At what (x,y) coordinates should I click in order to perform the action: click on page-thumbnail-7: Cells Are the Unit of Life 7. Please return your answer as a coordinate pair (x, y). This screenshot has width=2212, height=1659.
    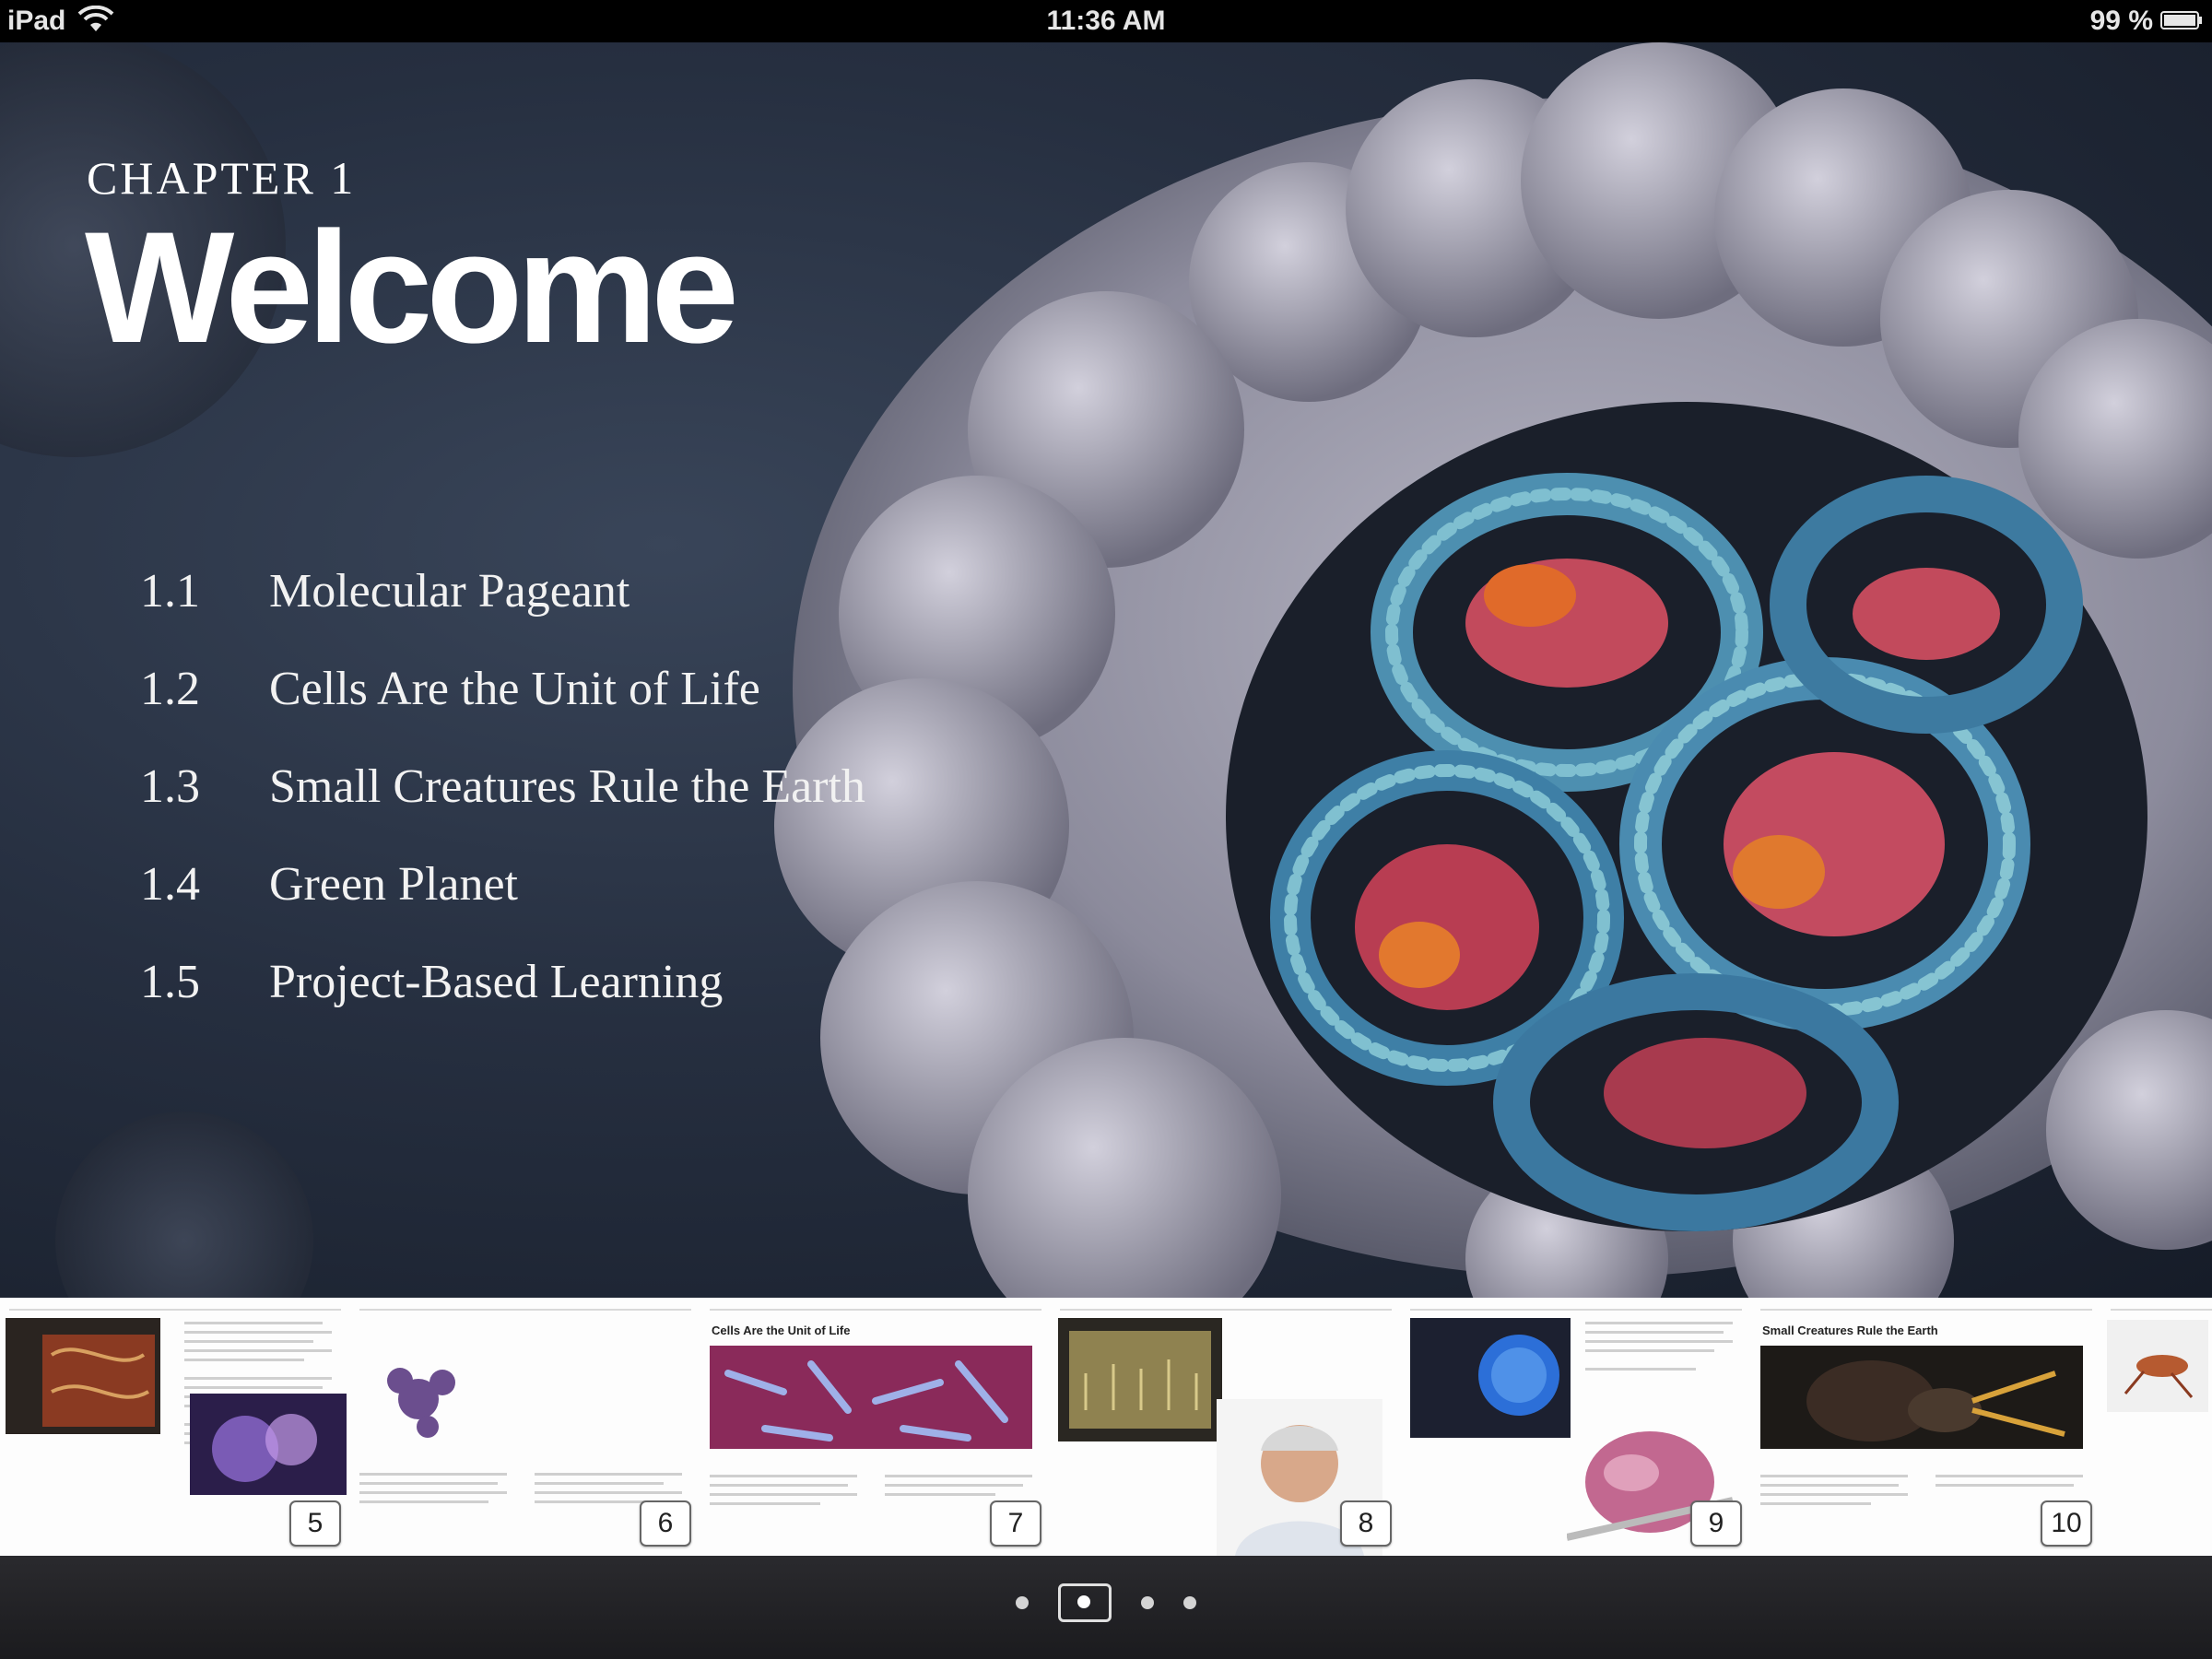
    Looking at the image, I should click on (876, 1427).